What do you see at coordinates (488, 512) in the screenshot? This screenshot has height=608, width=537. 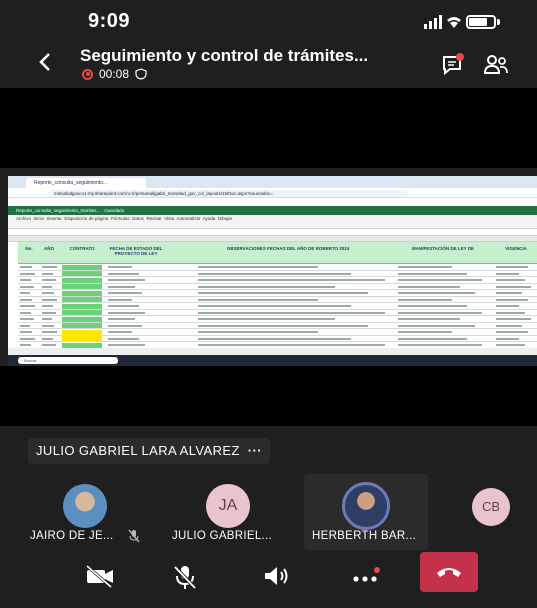 I see `participant-tile: CB` at bounding box center [488, 512].